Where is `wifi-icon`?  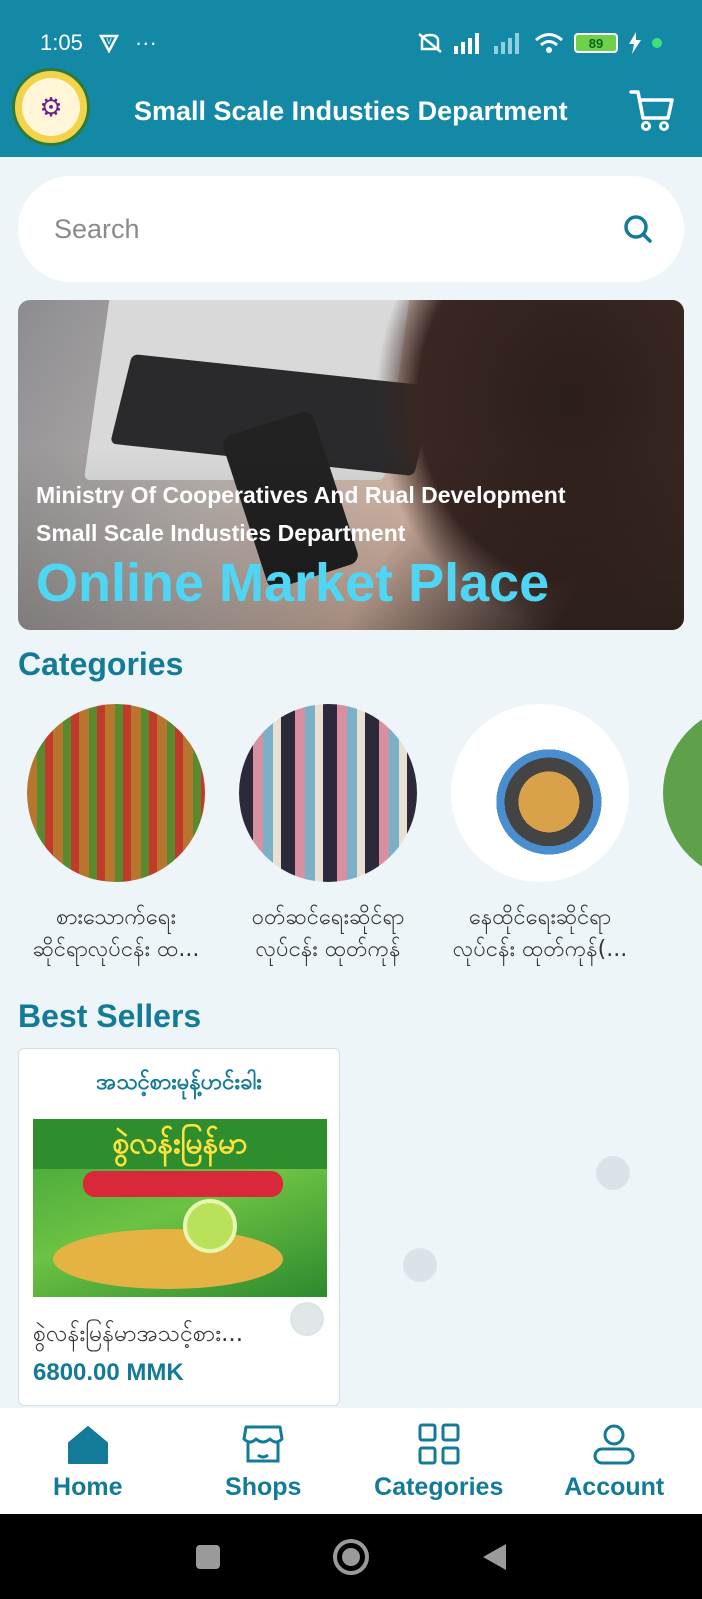
wifi-icon is located at coordinates (549, 43).